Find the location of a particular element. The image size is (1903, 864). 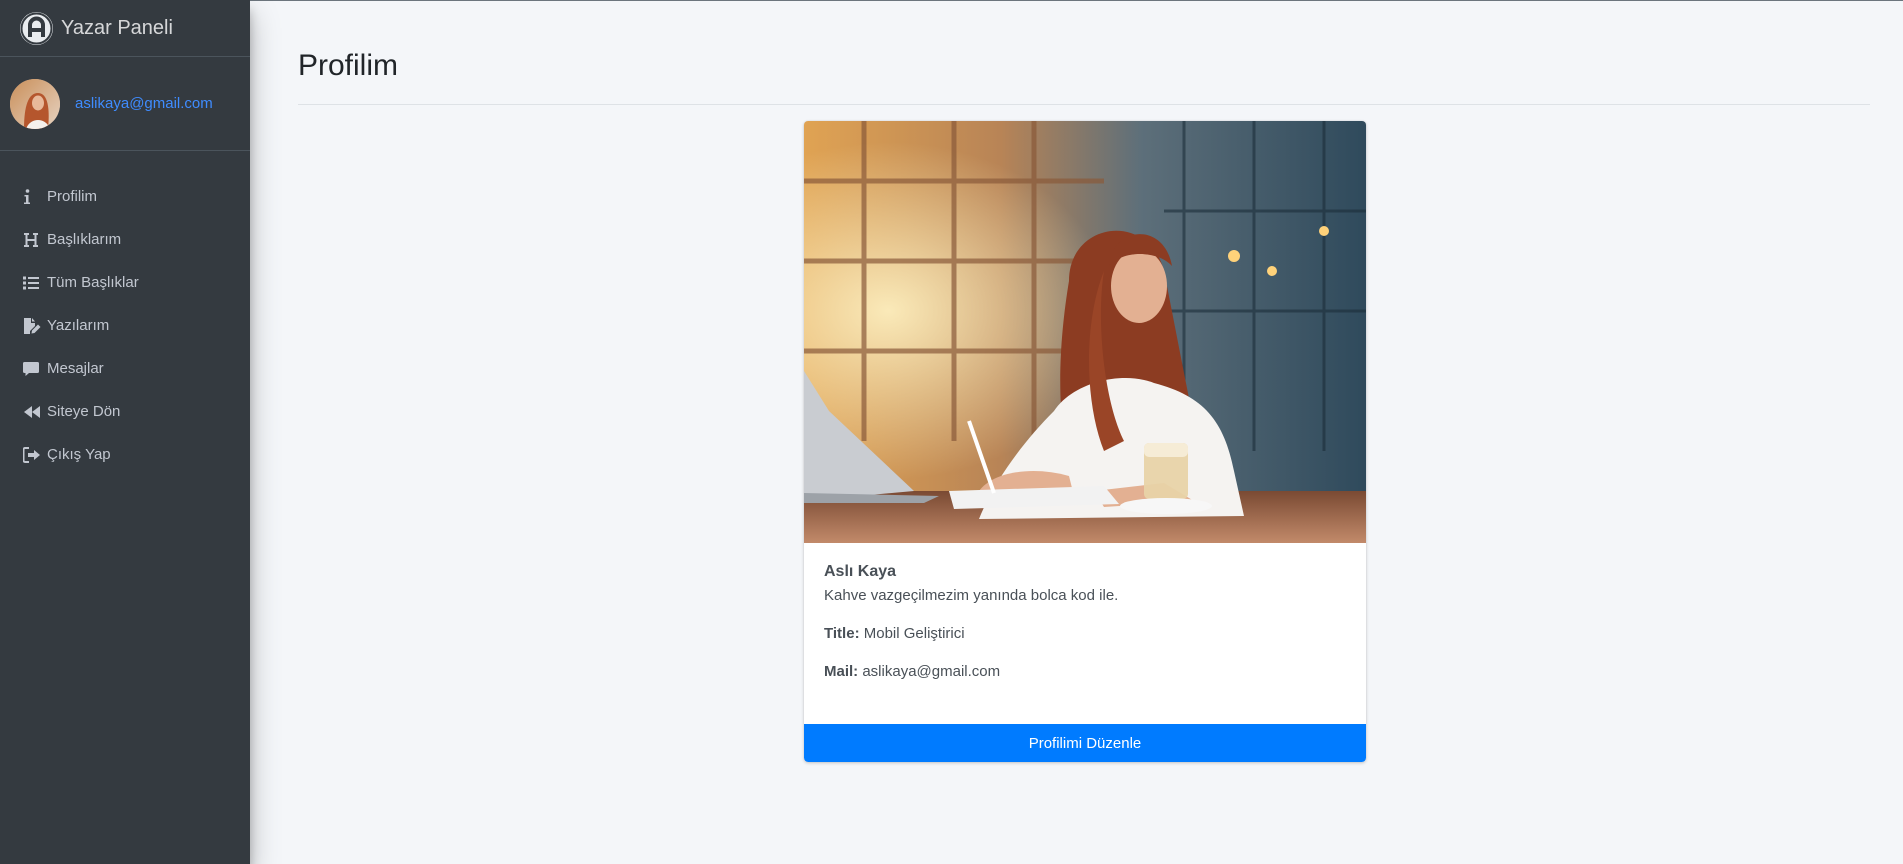

user-panel: aslikaya@gmail.com is located at coordinates (125, 104).